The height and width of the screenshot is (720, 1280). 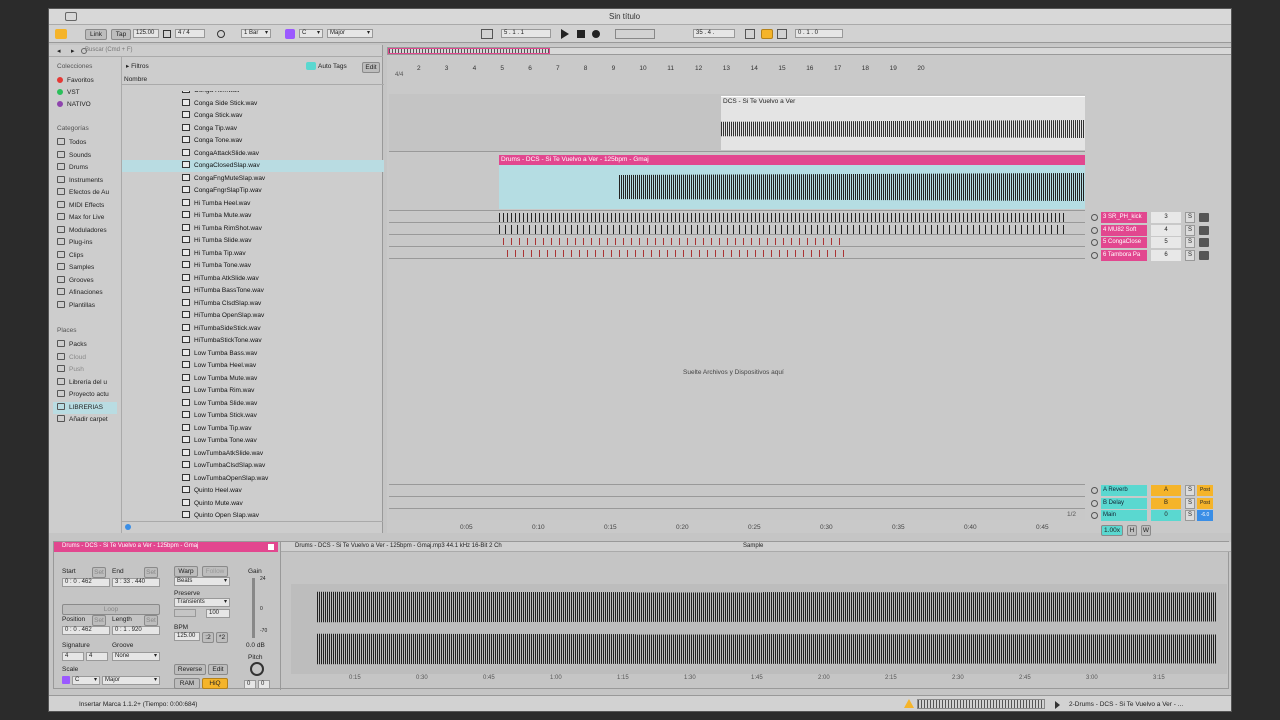 What do you see at coordinates (66, 680) in the screenshot?
I see `scale-icon` at bounding box center [66, 680].